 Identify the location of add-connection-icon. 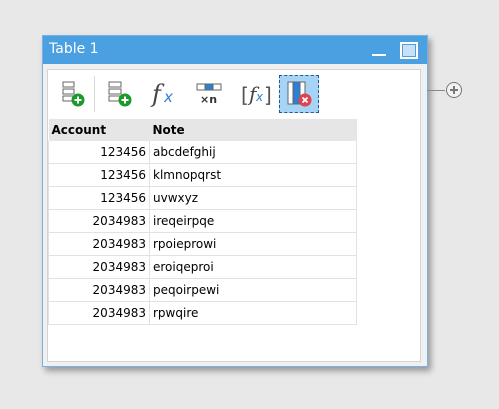
(454, 90).